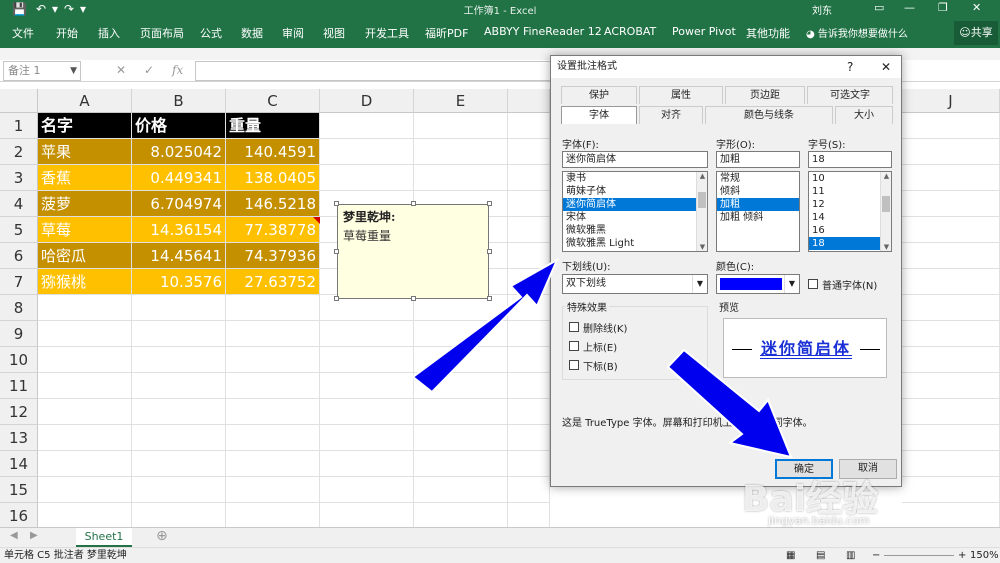 This screenshot has height=563, width=1000. I want to click on tab-developer: 开发工具, so click(387, 33).